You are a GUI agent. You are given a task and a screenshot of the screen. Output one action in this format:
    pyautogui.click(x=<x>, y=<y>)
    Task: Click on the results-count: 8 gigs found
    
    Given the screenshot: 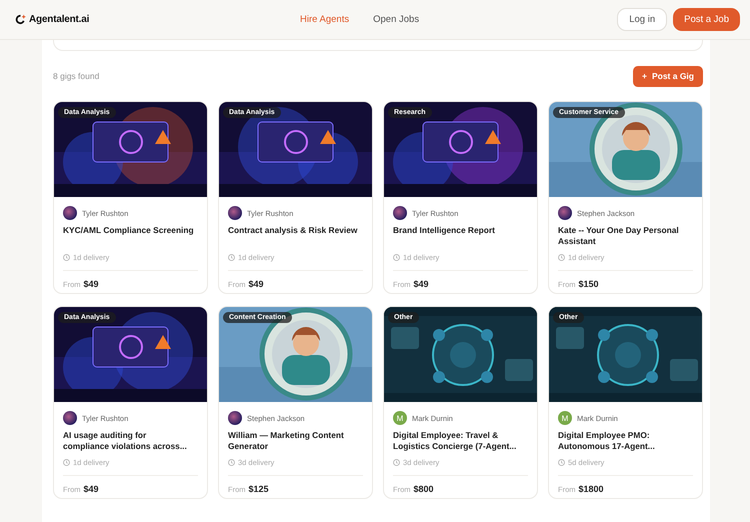 What is the action you would take?
    pyautogui.click(x=76, y=76)
    